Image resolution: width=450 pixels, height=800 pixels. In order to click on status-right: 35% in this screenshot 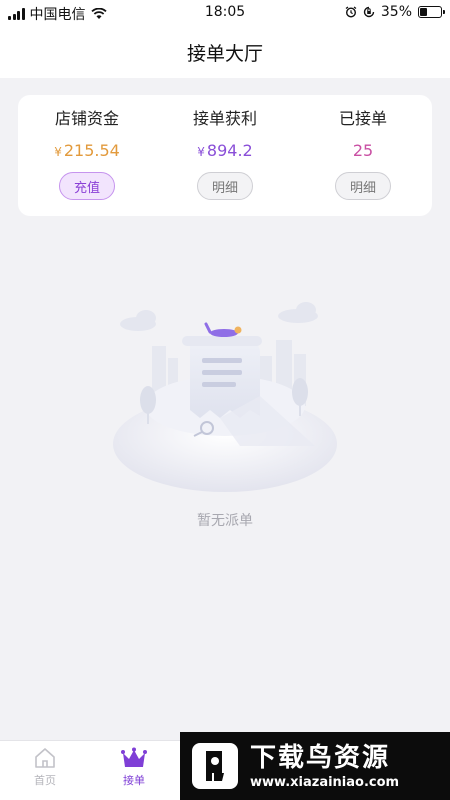, I will do `click(395, 12)`.